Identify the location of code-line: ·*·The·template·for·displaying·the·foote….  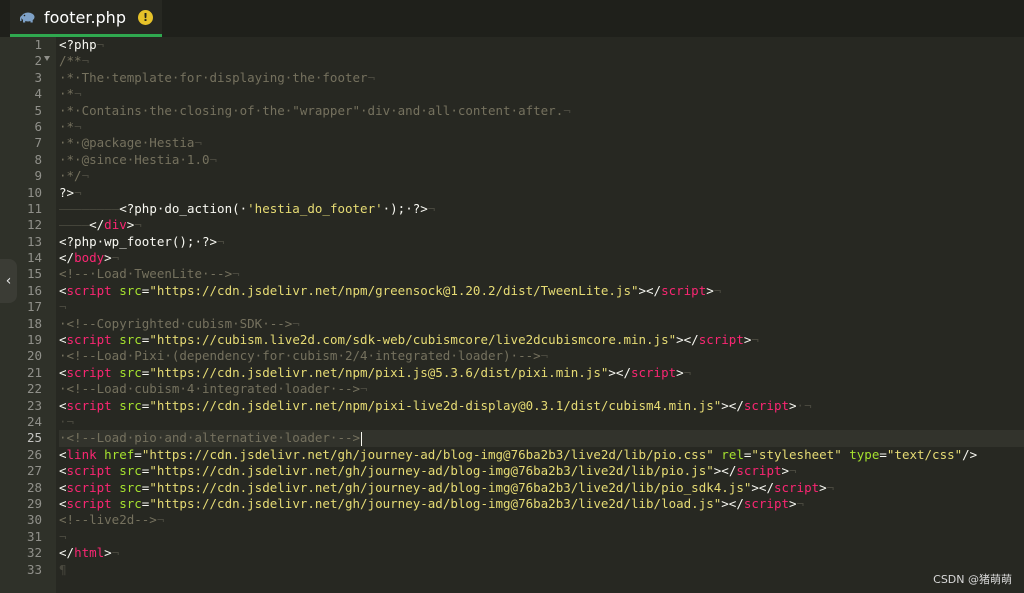
(541, 78).